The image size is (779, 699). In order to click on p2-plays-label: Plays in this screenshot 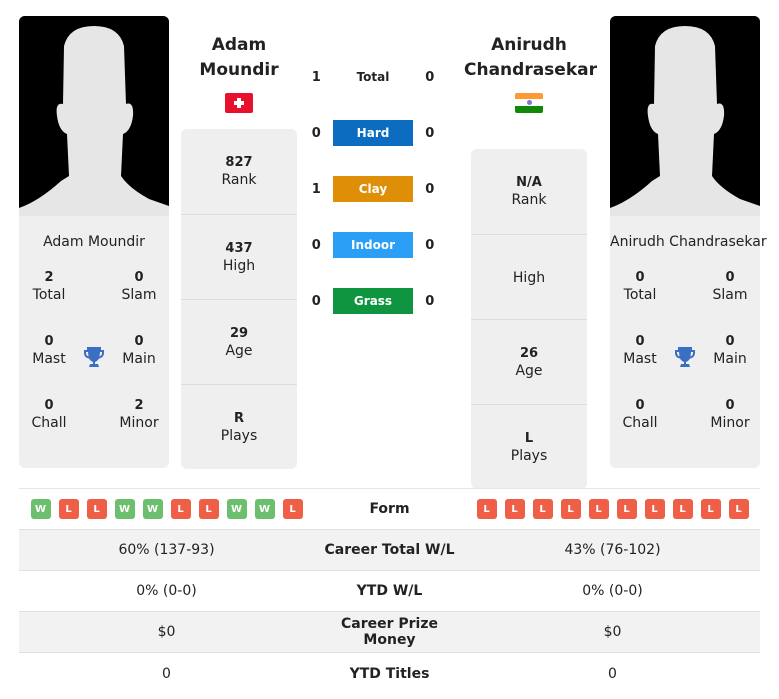, I will do `click(529, 455)`.